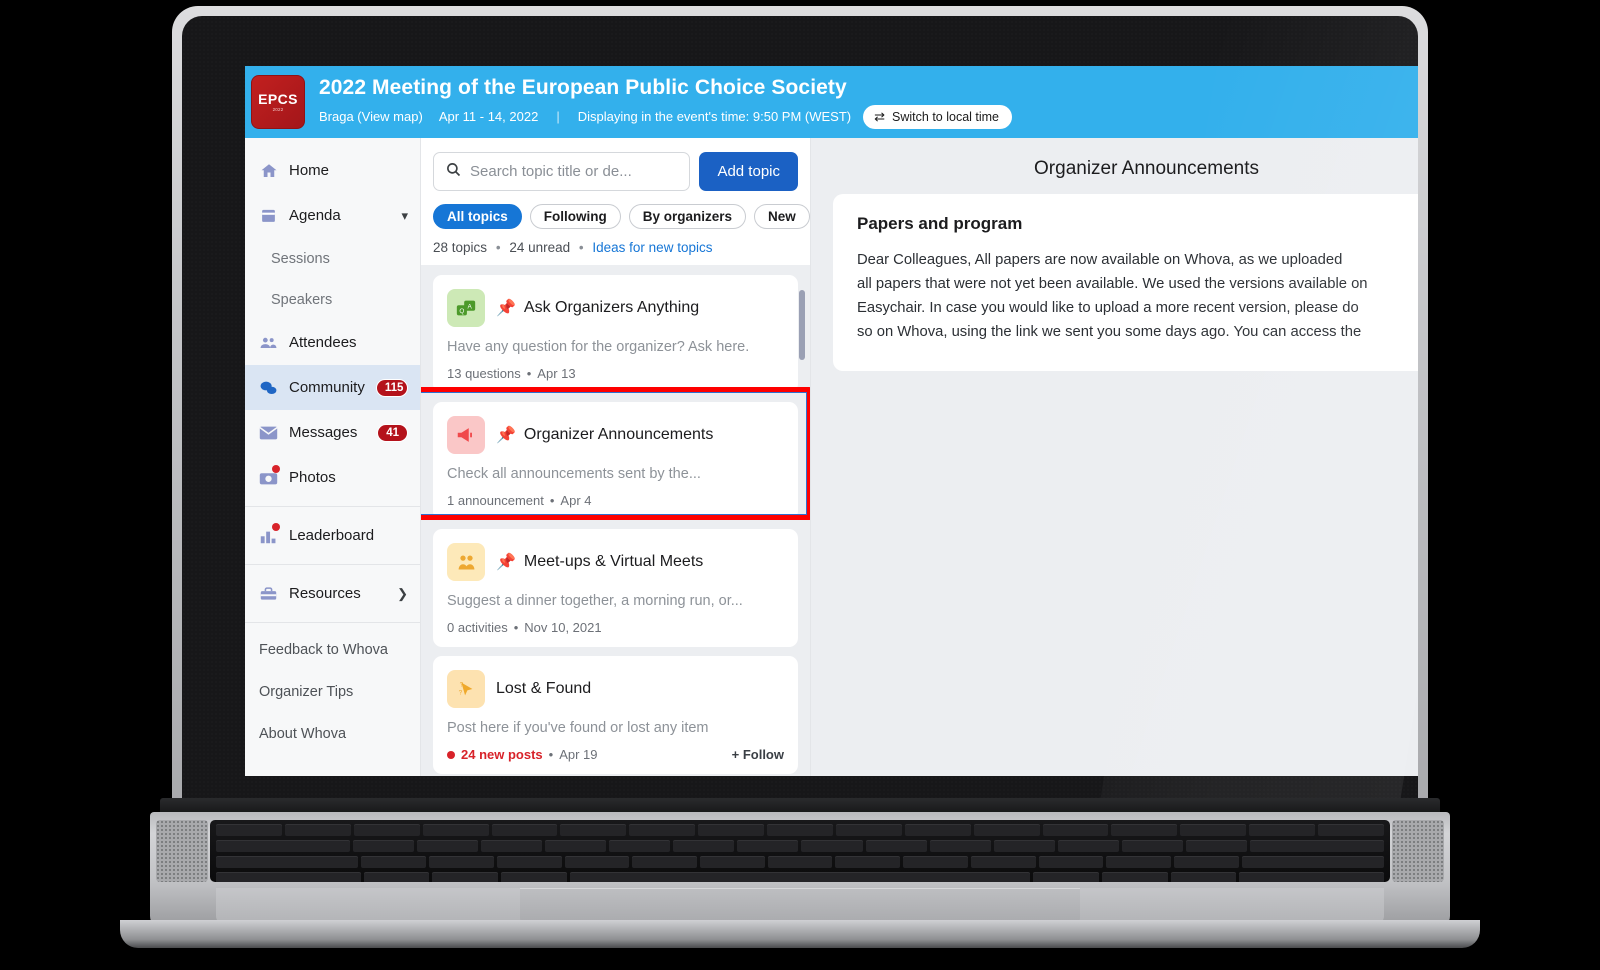  Describe the element at coordinates (758, 754) in the screenshot. I see `follow-button: + Follow` at that location.